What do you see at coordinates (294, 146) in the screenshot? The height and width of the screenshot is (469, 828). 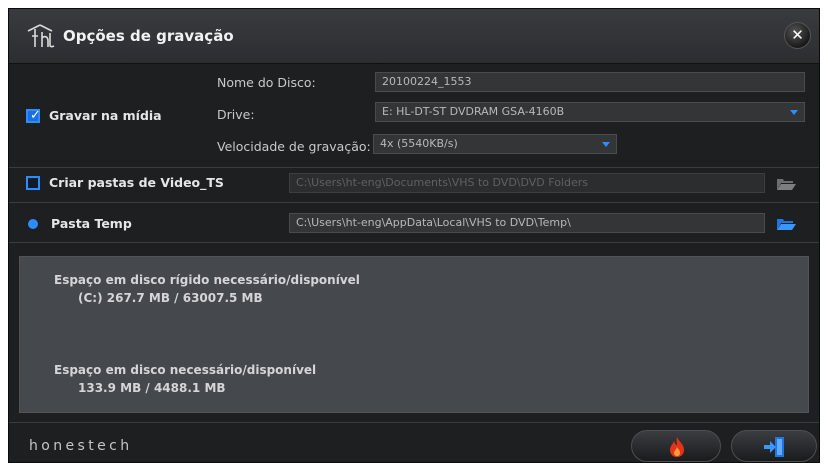 I see `burn-speed-label: Velocidade de gravação:` at bounding box center [294, 146].